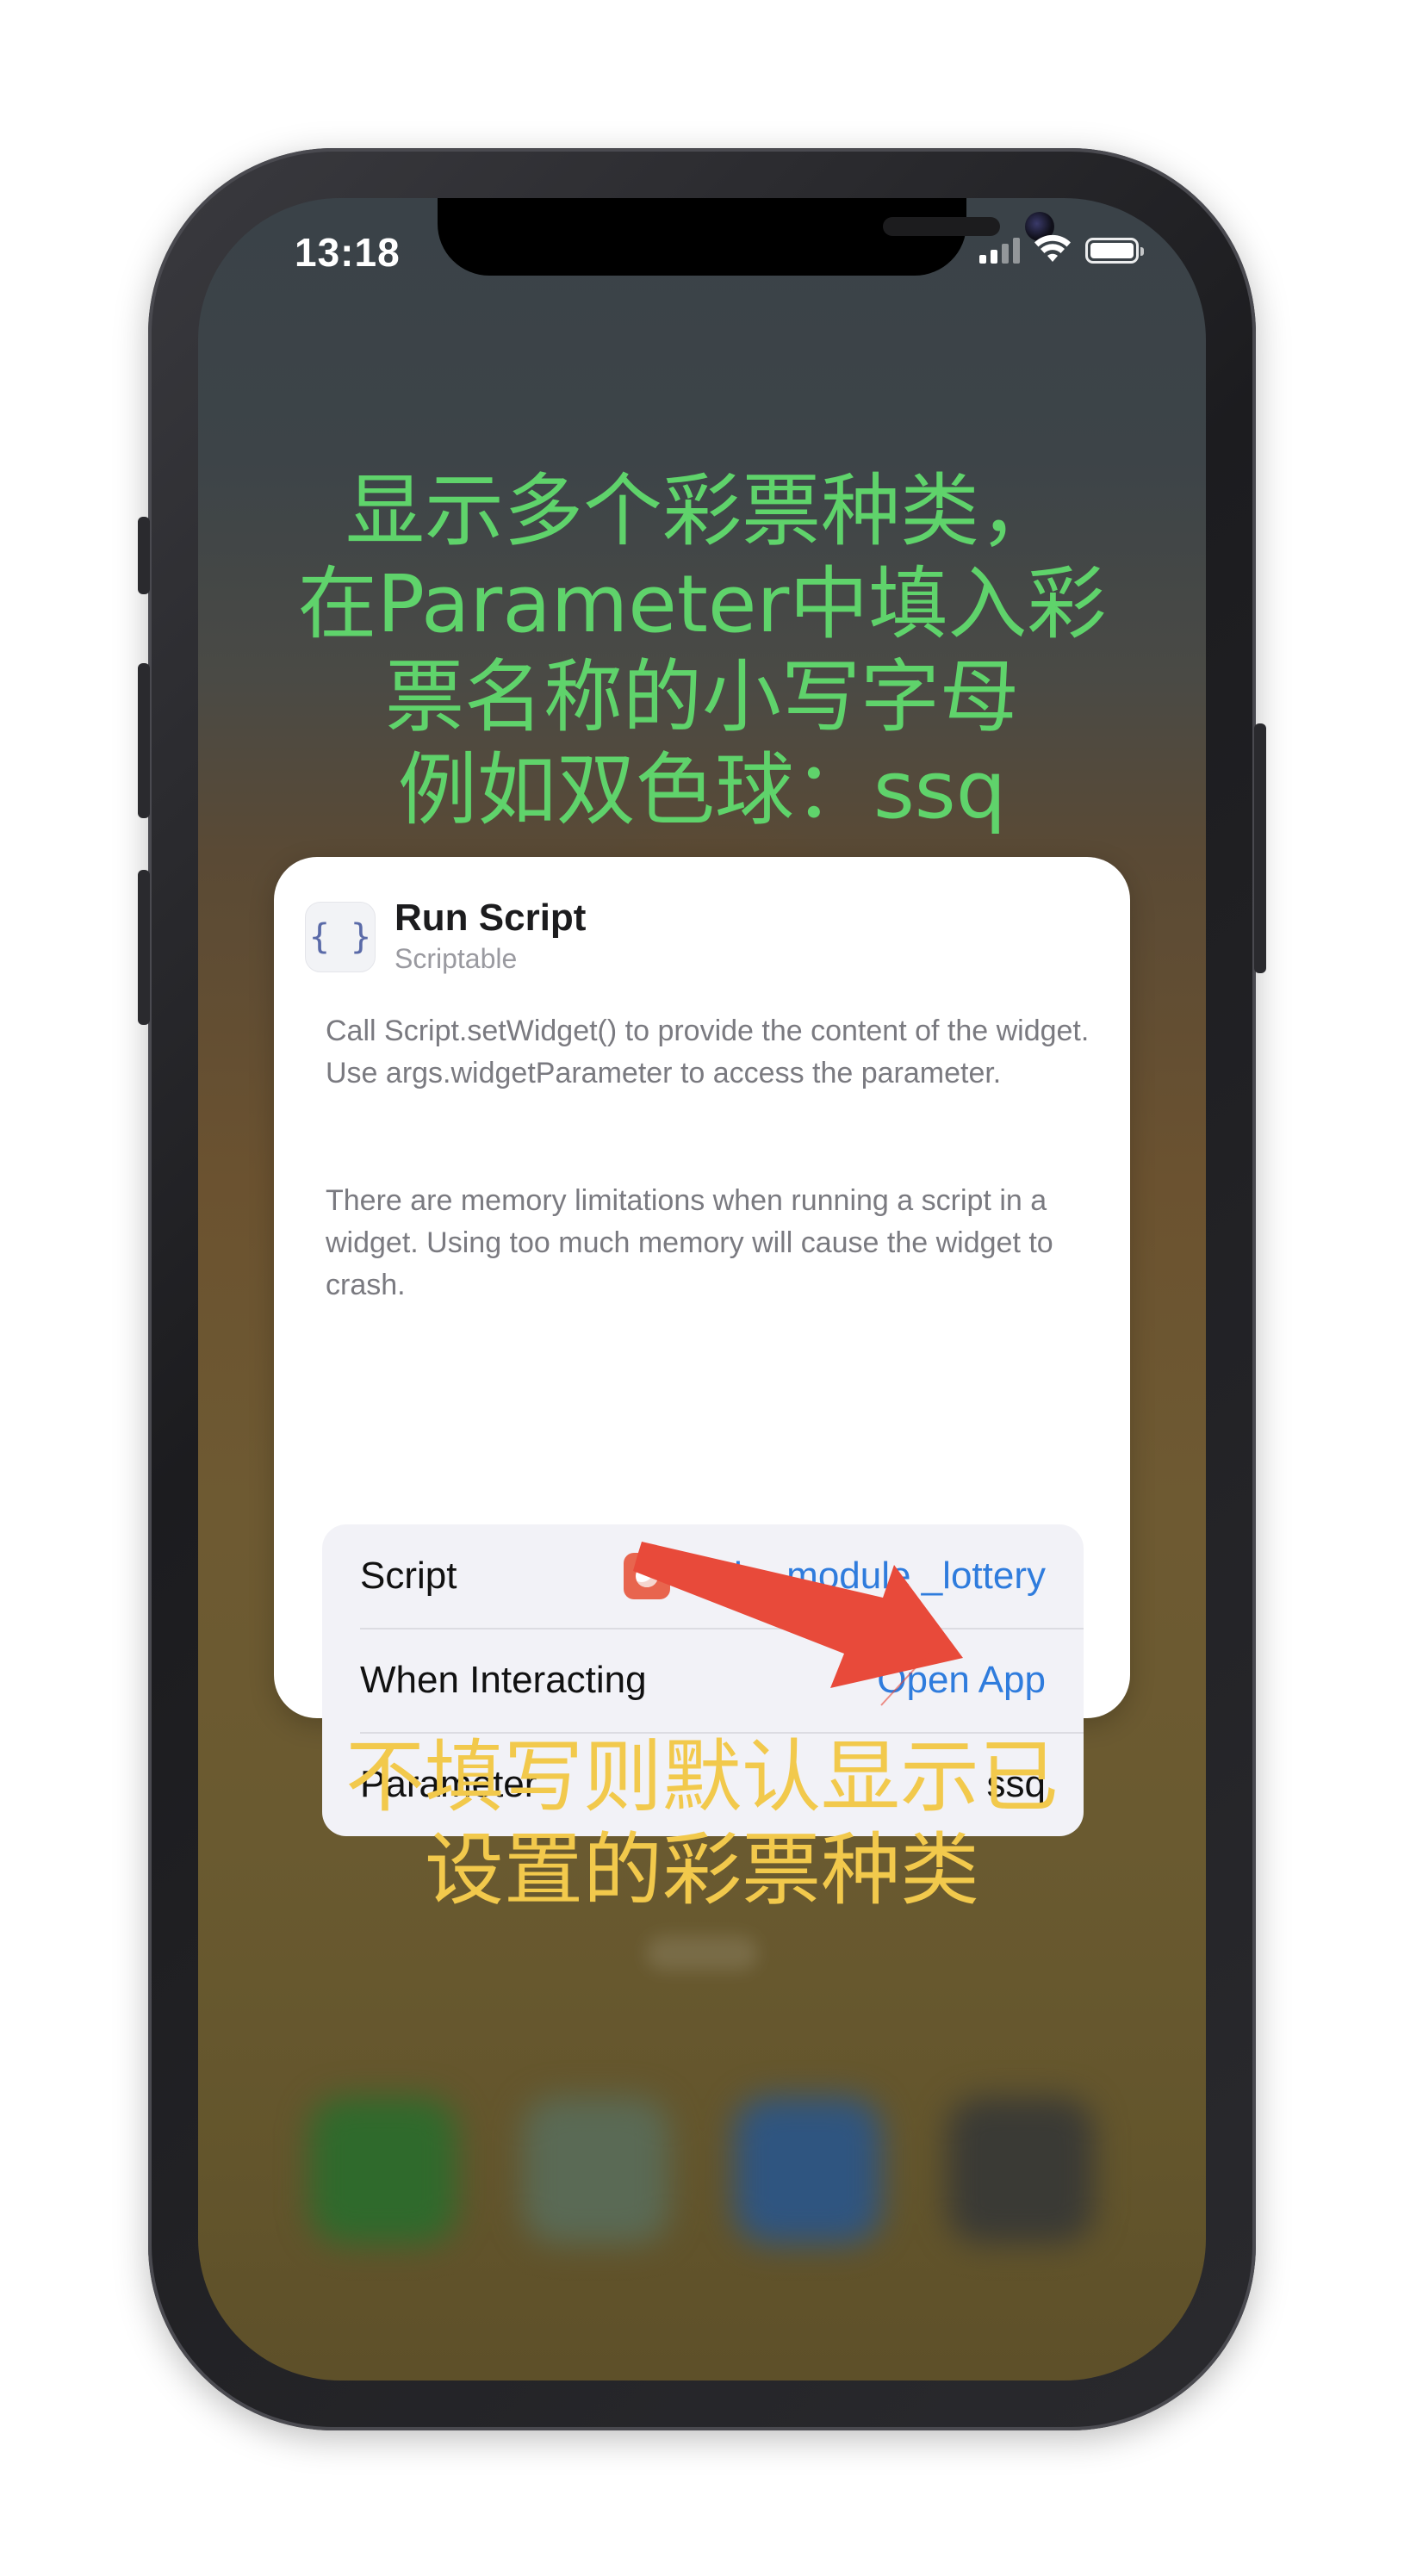 This screenshot has height=2576, width=1404. Describe the element at coordinates (703, 1680) in the screenshot. I see `when-interacting-row: When Interacting Open App` at that location.